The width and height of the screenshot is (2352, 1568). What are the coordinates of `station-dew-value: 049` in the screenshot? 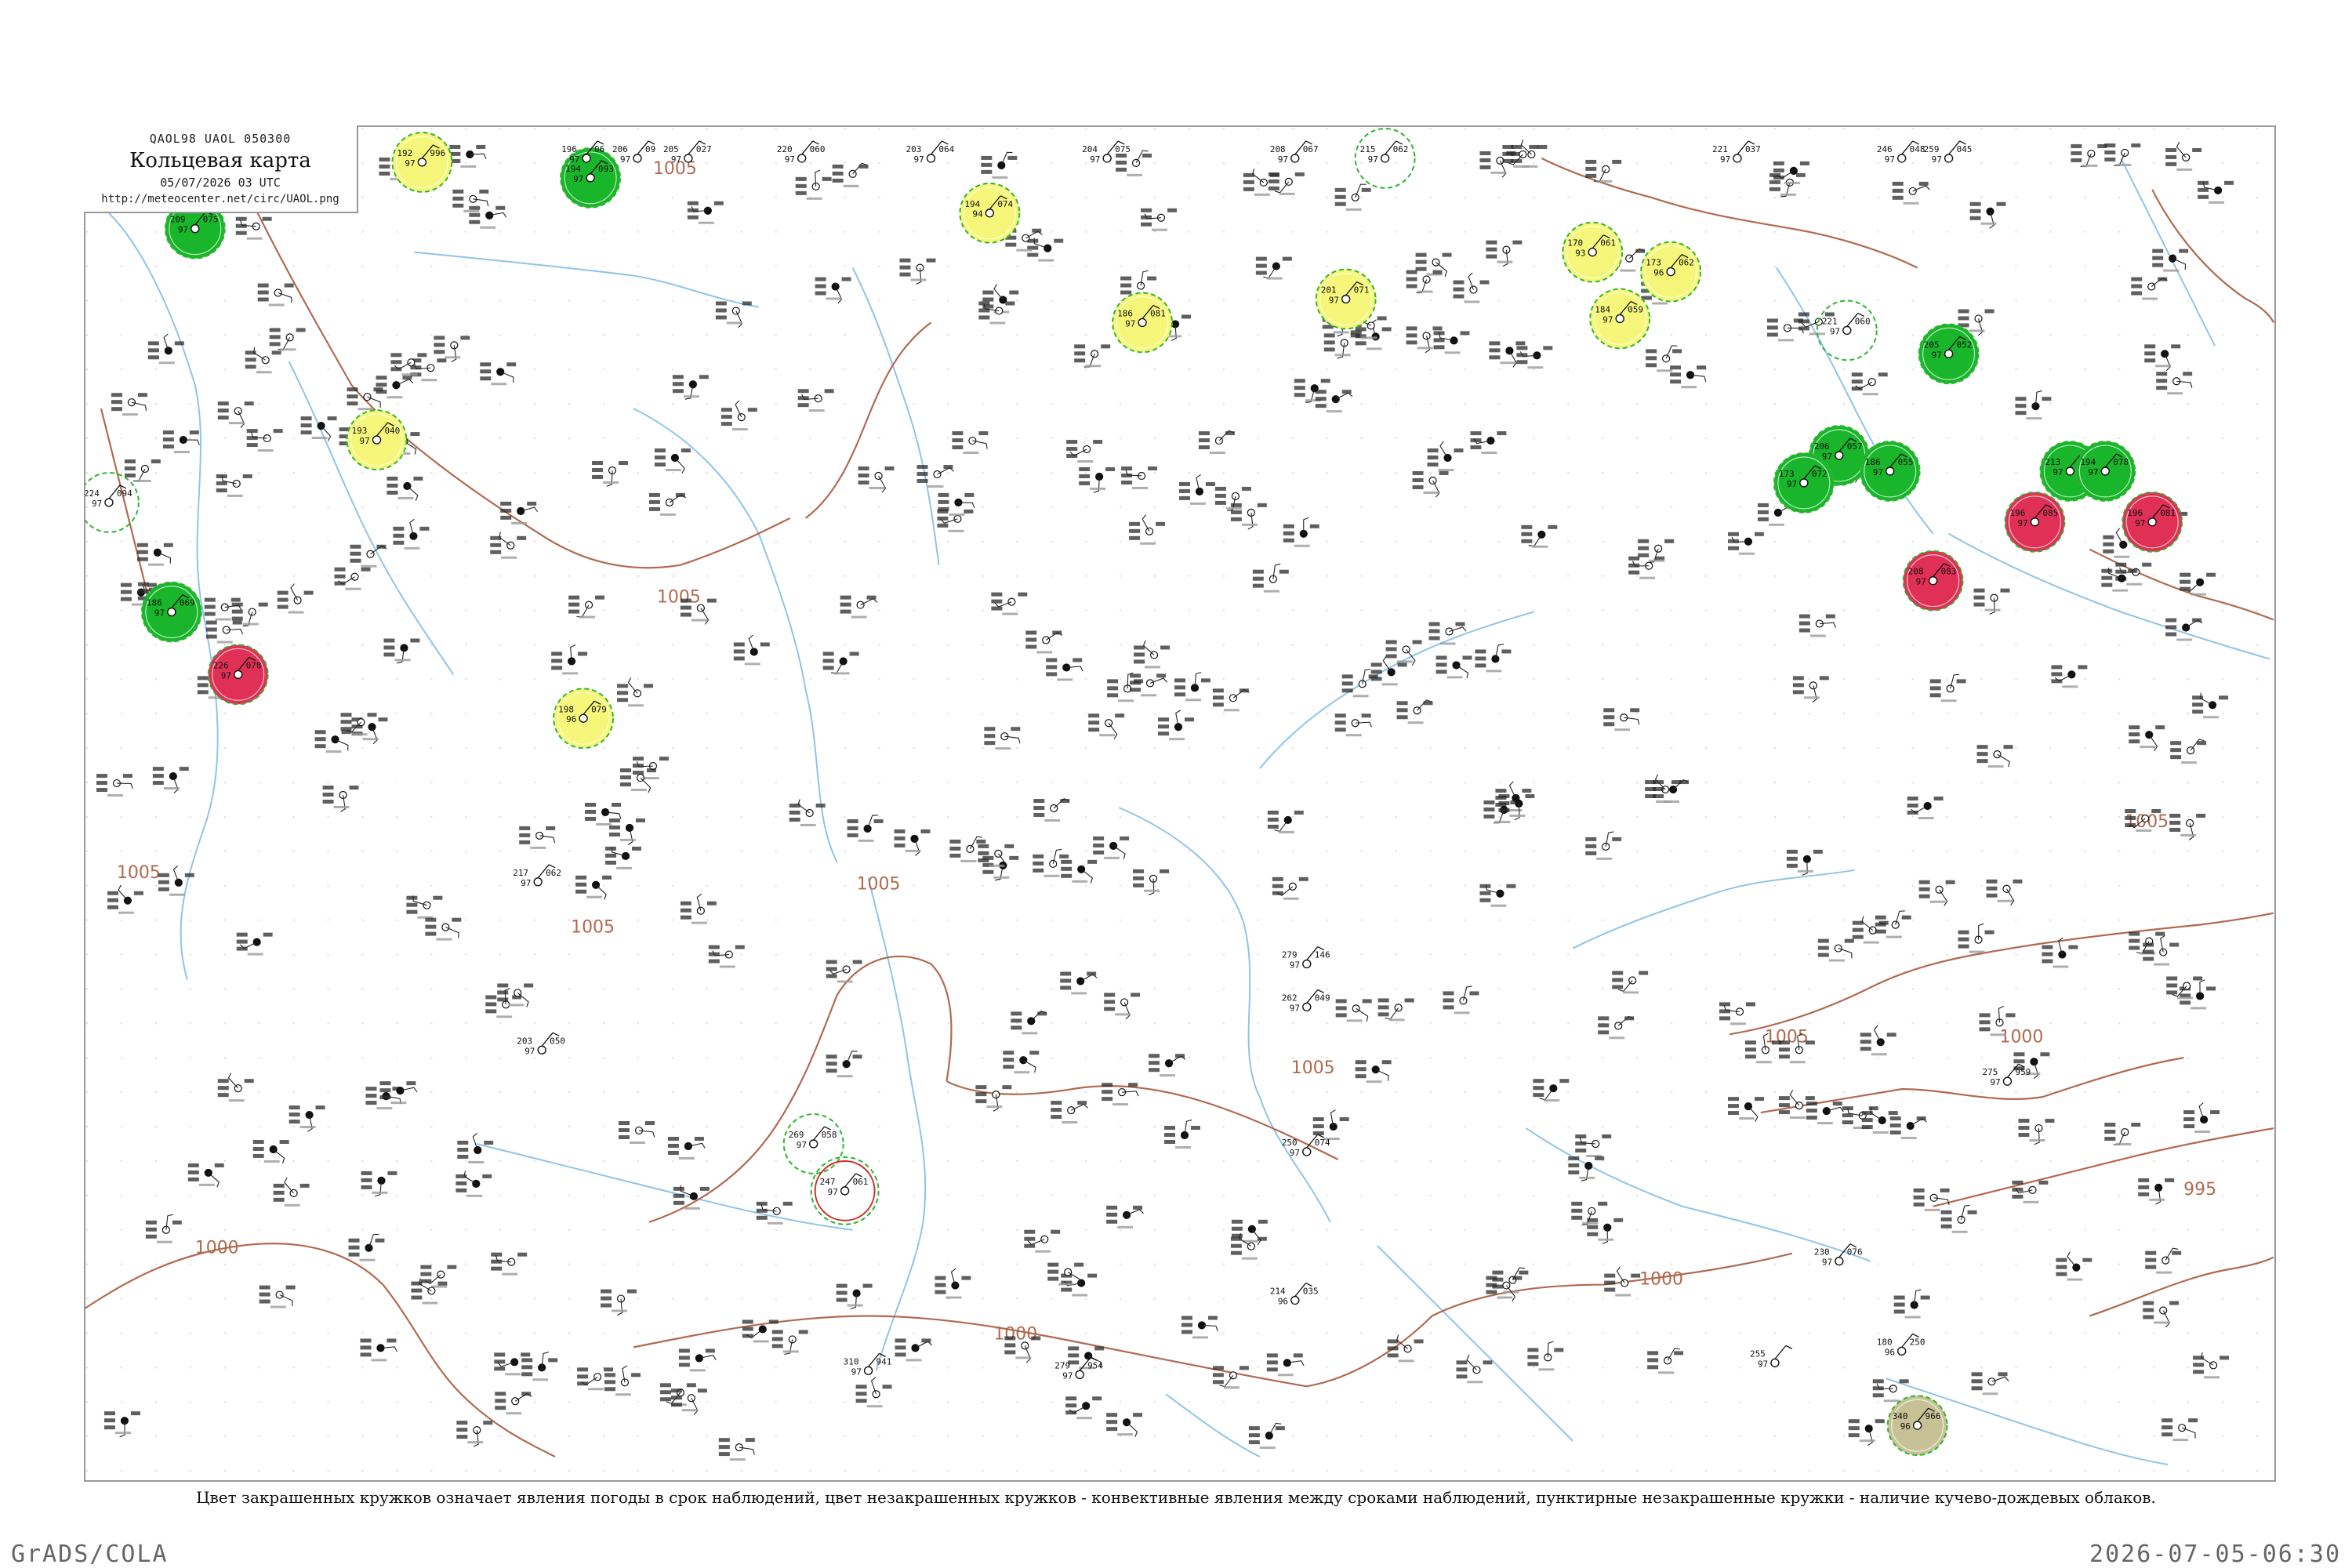 It's located at (1322, 998).